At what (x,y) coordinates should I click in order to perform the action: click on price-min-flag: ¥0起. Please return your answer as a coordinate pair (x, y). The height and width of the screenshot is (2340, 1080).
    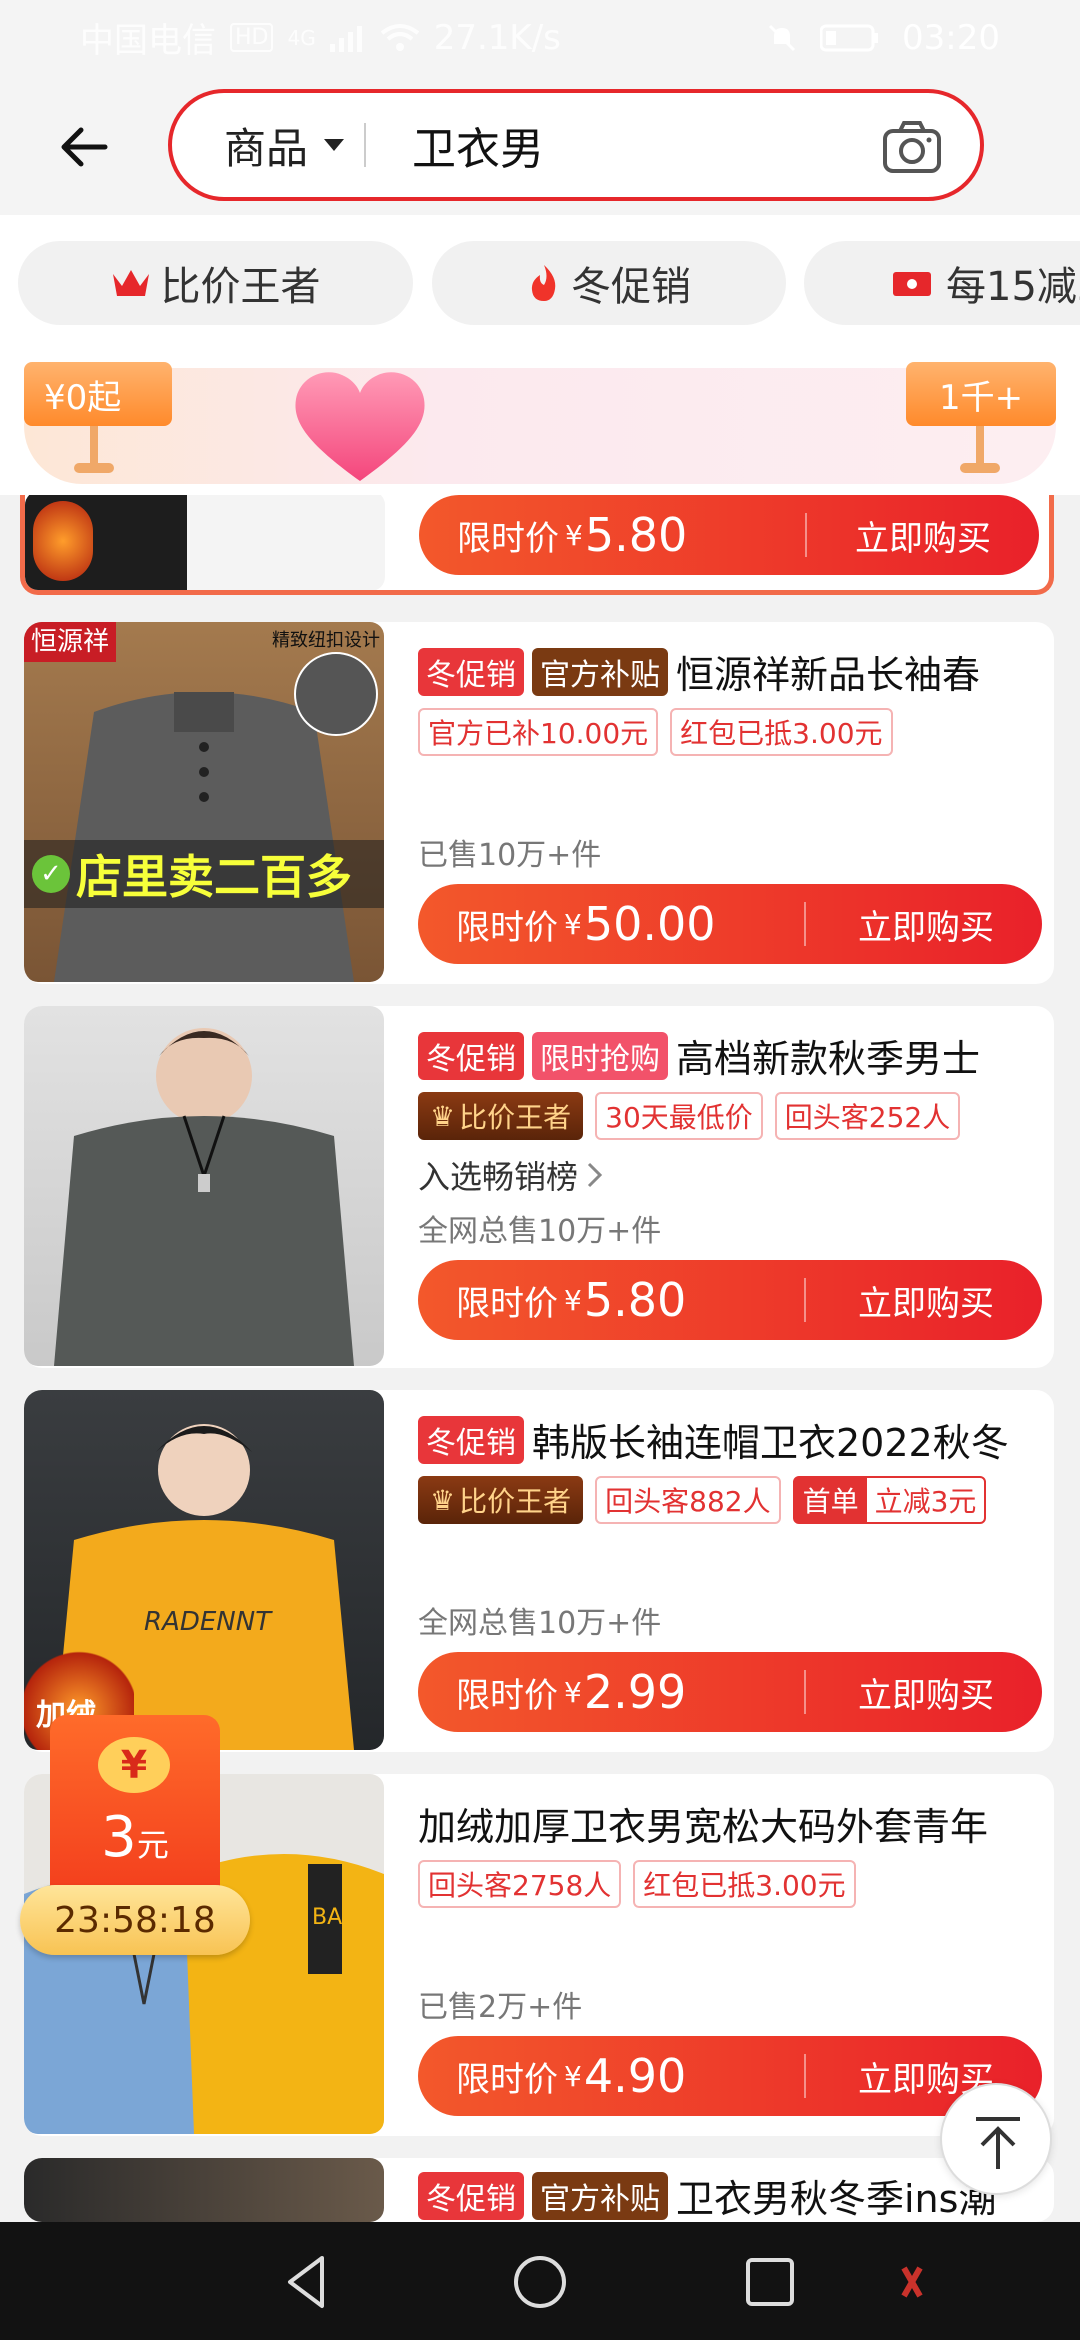
    Looking at the image, I should click on (98, 394).